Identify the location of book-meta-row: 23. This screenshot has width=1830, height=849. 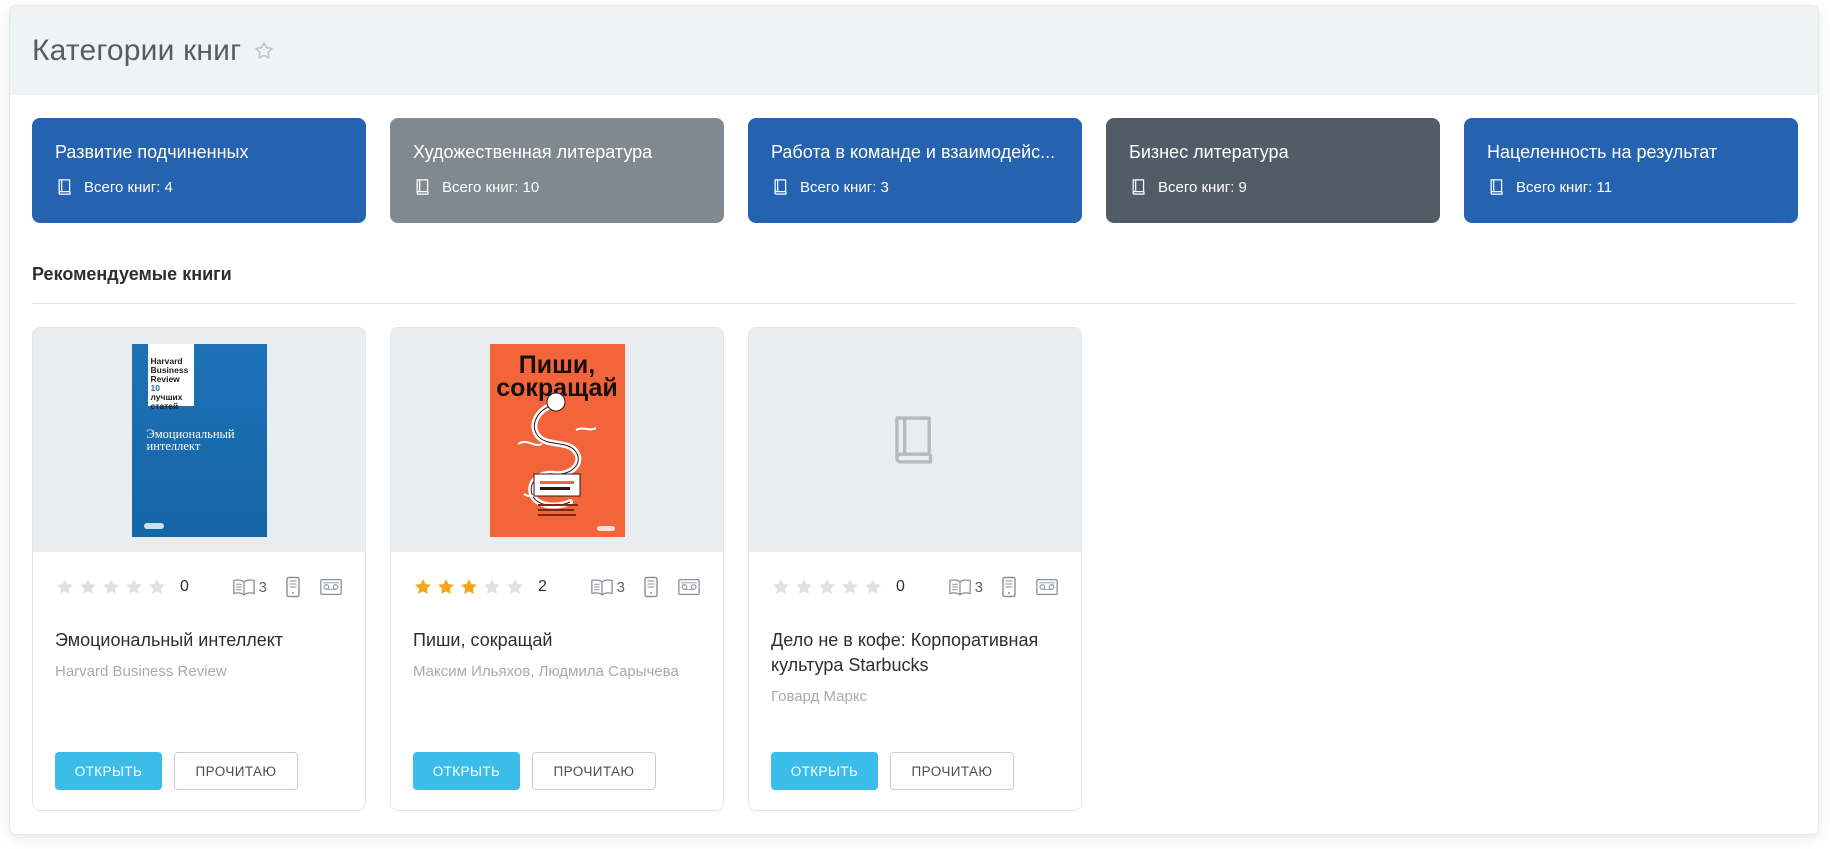
(557, 587).